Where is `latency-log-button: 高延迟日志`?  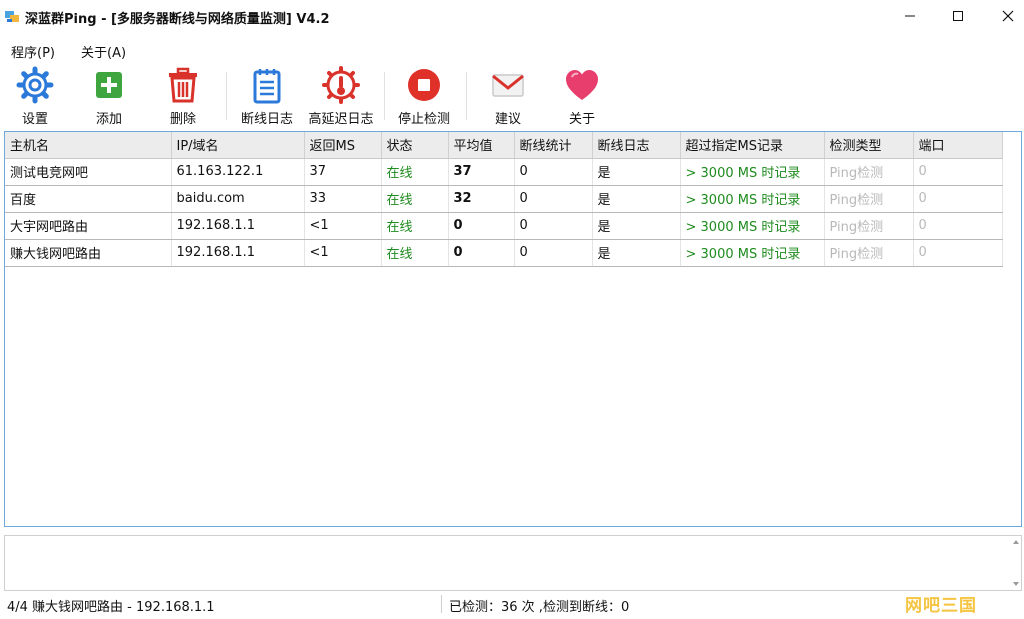 latency-log-button: 高延迟日志 is located at coordinates (341, 97).